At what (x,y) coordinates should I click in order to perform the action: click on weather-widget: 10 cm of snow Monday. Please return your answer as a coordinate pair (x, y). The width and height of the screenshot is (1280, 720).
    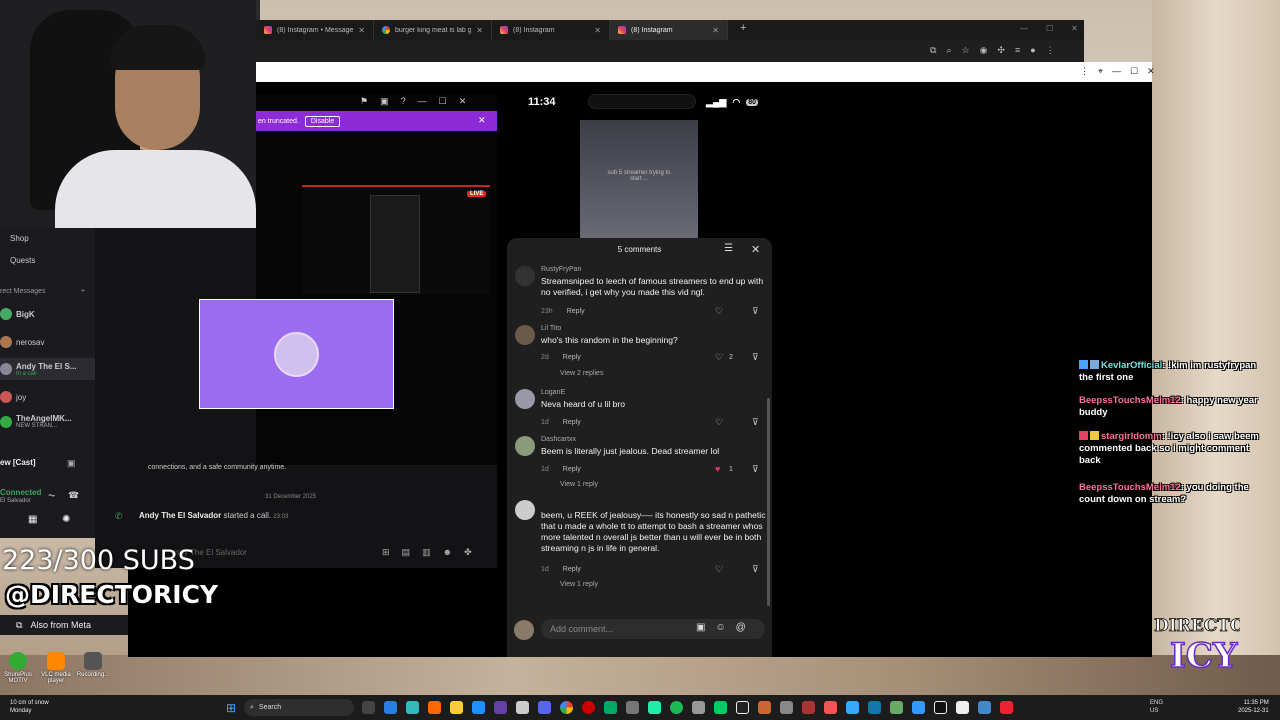
    Looking at the image, I should click on (29, 707).